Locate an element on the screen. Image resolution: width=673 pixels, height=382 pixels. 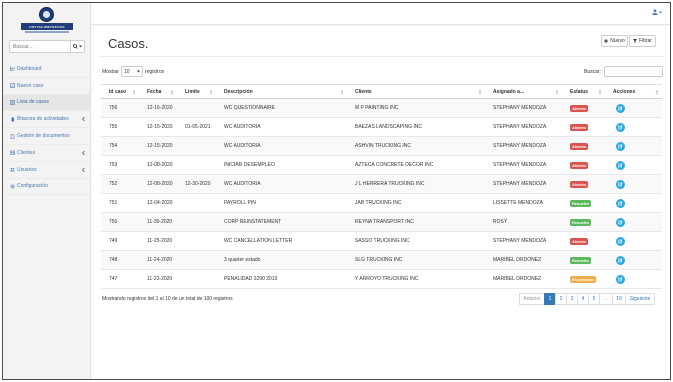
cell-asignado: STEPHANY MENDOZA is located at coordinates (523, 184).